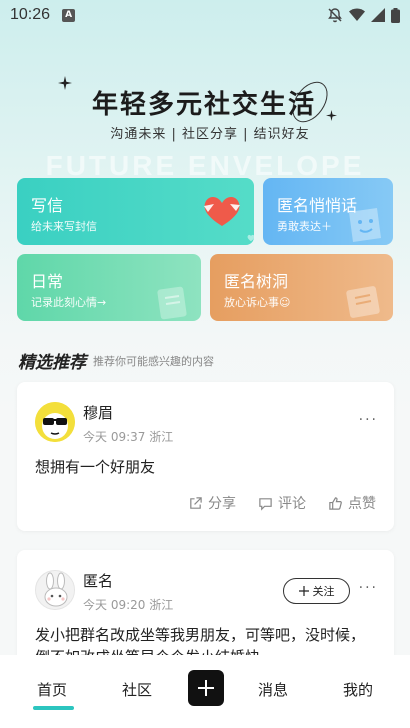 The image size is (410, 728). What do you see at coordinates (222, 504) in the screenshot?
I see `share-label: 分享` at bounding box center [222, 504].